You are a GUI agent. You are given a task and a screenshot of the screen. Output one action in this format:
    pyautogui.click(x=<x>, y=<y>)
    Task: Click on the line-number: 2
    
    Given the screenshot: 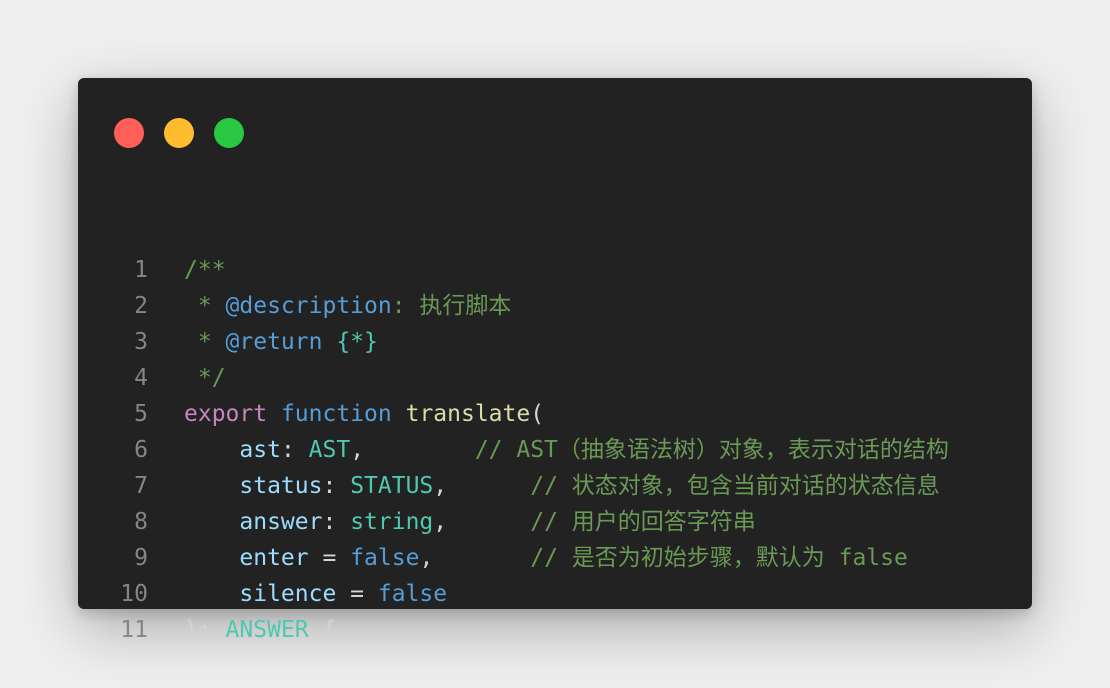 What is the action you would take?
    pyautogui.click(x=141, y=306)
    